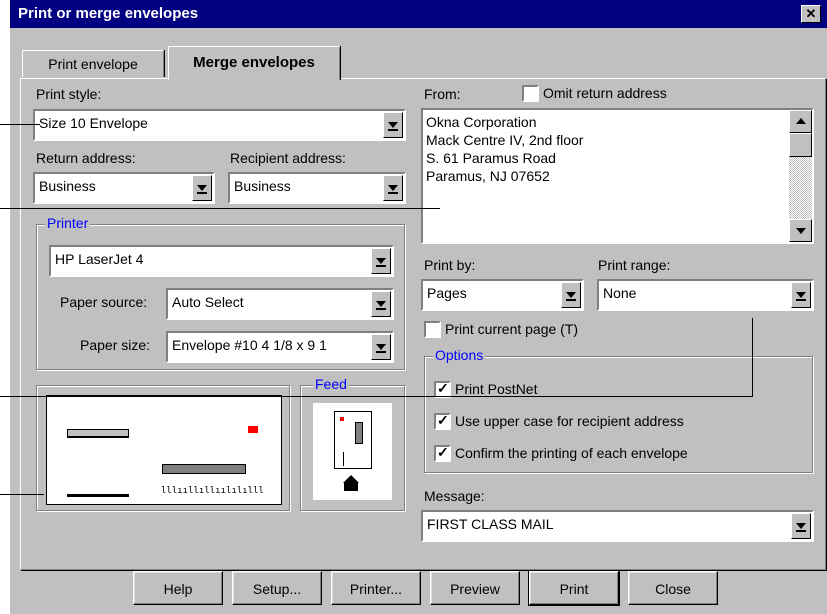  I want to click on print-by-label: Print by:, so click(450, 265).